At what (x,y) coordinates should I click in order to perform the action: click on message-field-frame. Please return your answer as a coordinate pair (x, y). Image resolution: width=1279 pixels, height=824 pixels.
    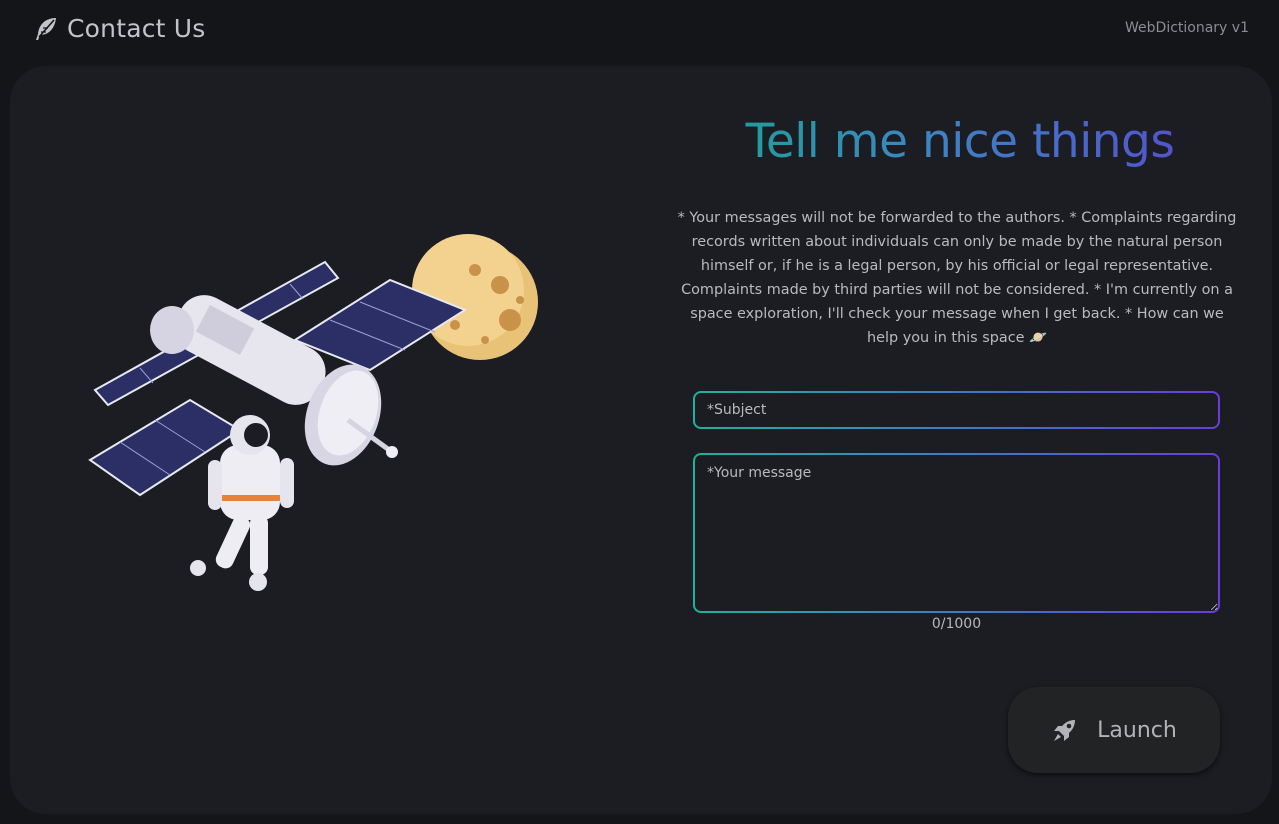
    Looking at the image, I should click on (956, 533).